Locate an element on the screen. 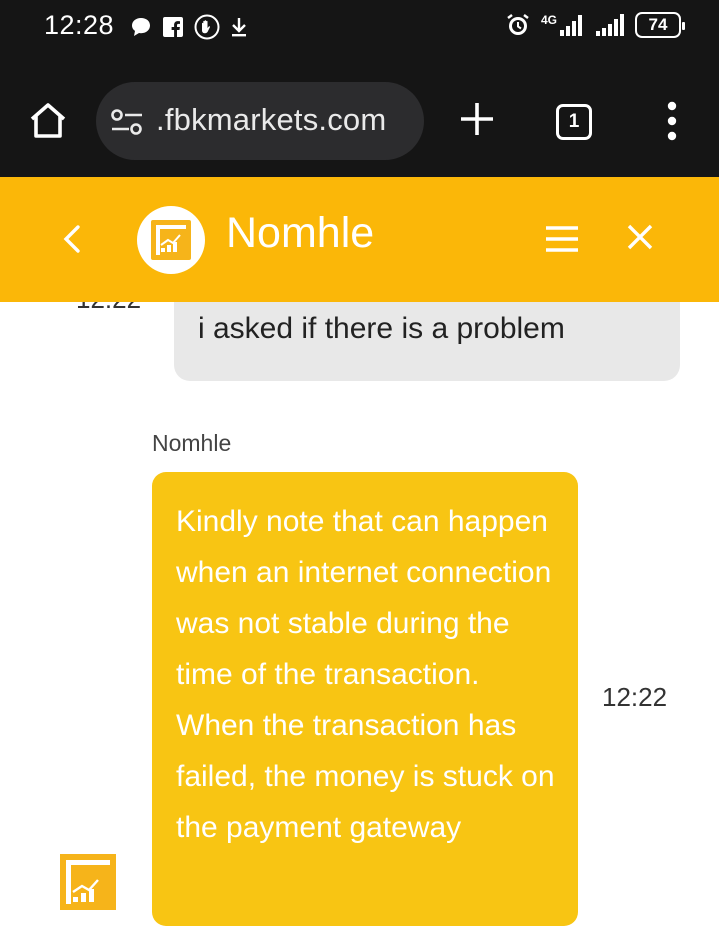 Image resolution: width=719 pixels, height=946 pixels. chat-header: Nomhle is located at coordinates (359, 239).